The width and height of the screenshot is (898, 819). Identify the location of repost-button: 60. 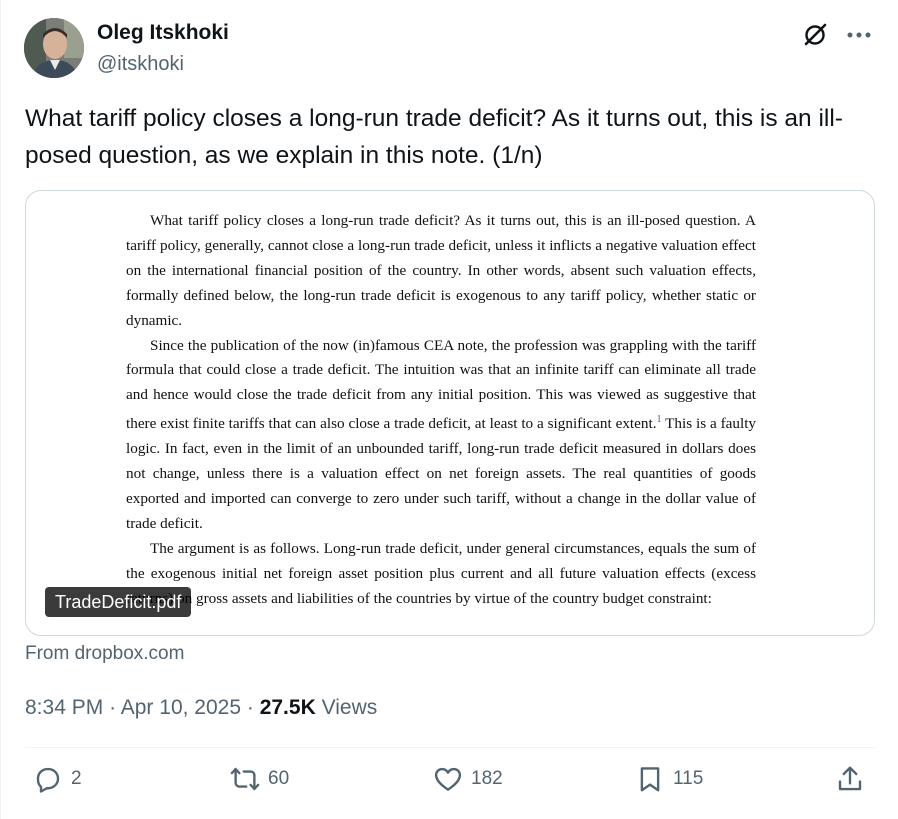
(259, 779).